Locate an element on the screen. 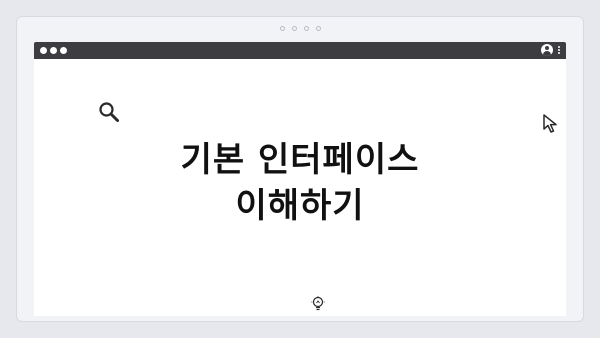  kebab-menu-icon is located at coordinates (559, 50).